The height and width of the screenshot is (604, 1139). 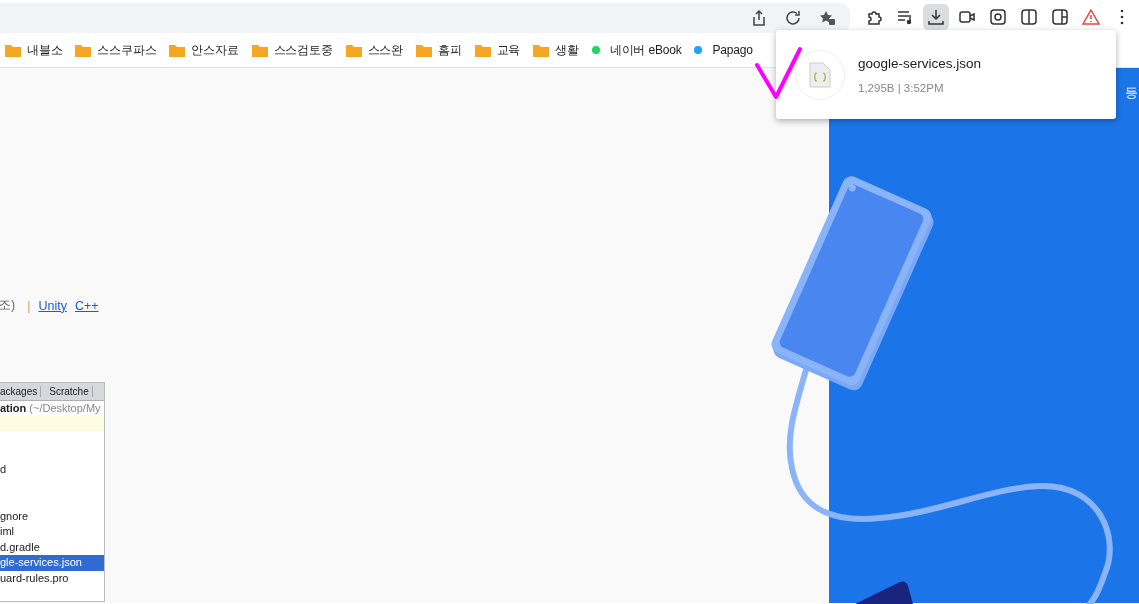 What do you see at coordinates (1060, 16) in the screenshot?
I see `sidebar-icon` at bounding box center [1060, 16].